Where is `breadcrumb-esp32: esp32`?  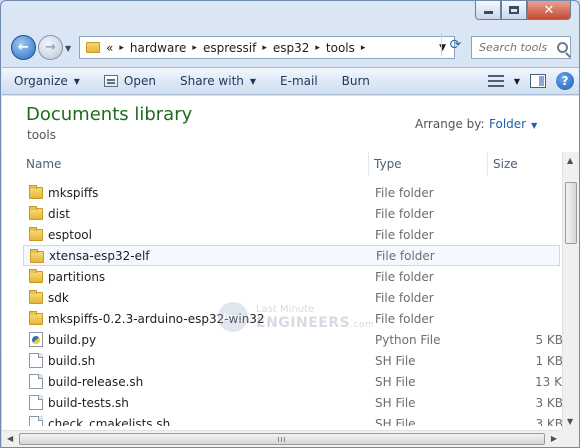
breadcrumb-esp32: esp32 is located at coordinates (291, 48).